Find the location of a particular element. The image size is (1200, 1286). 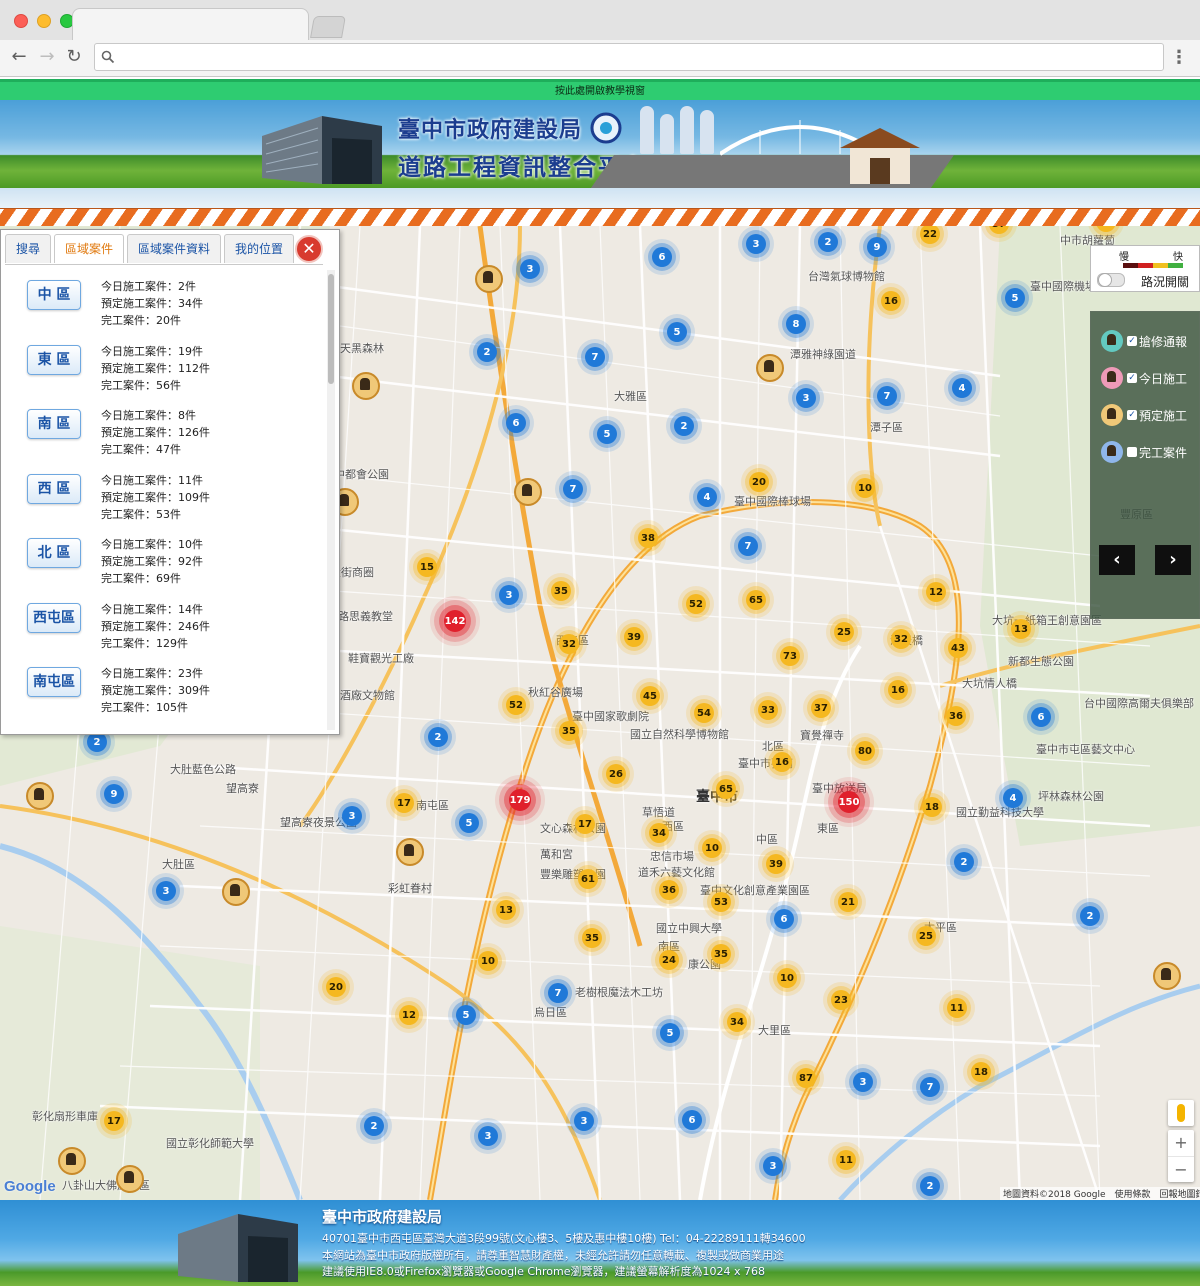

tab-district-cases: 區域案件 is located at coordinates (89, 248).